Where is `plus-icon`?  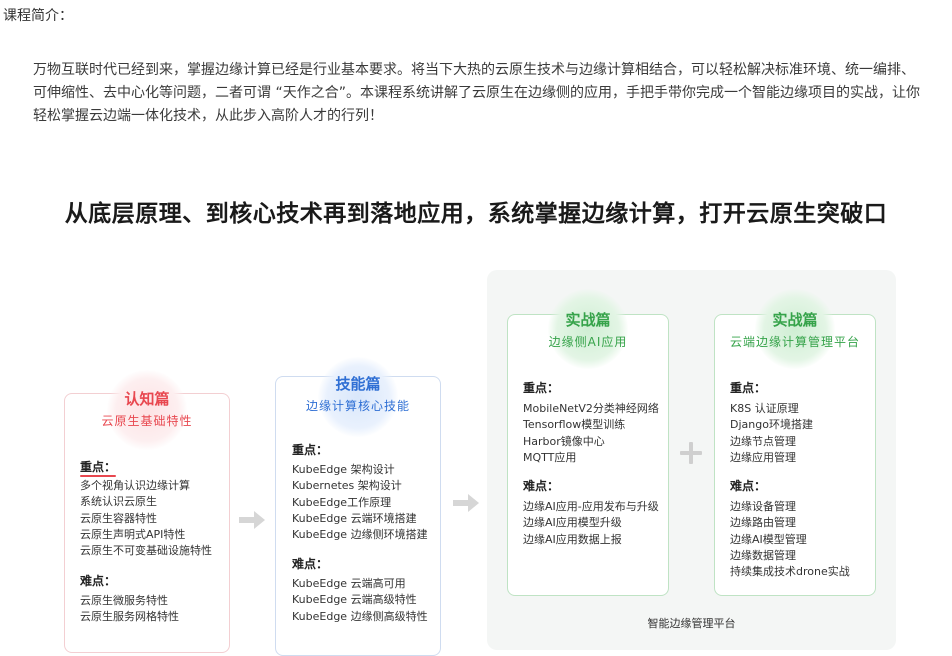
plus-icon is located at coordinates (691, 453).